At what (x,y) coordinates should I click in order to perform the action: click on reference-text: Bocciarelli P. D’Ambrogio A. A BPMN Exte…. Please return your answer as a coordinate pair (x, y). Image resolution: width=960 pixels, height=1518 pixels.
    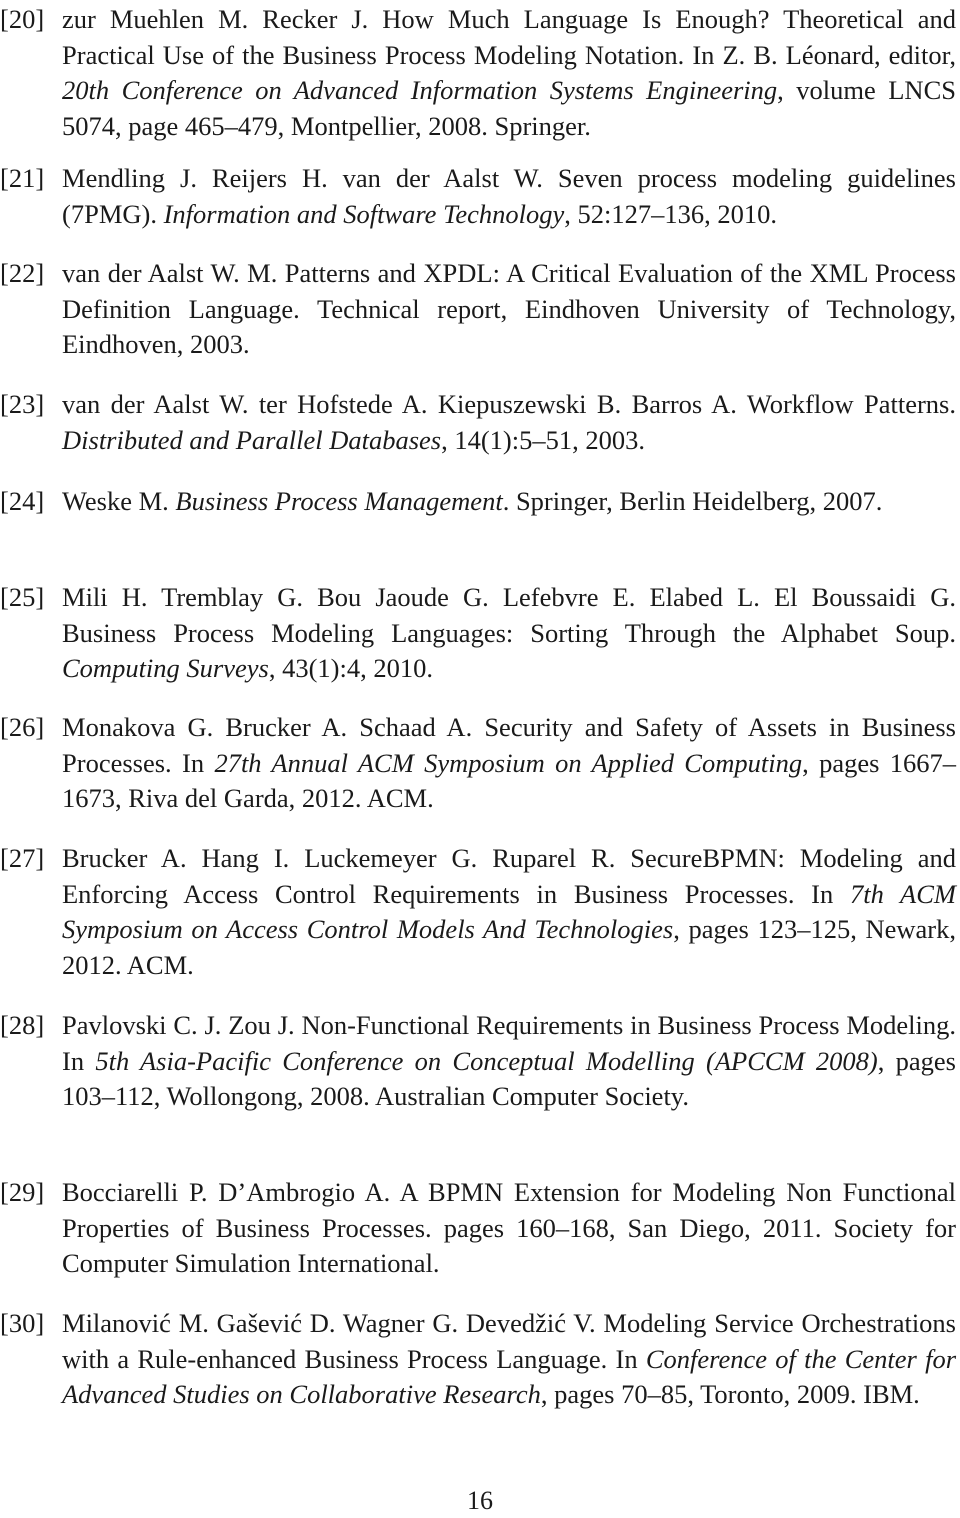
    Looking at the image, I should click on (509, 1228).